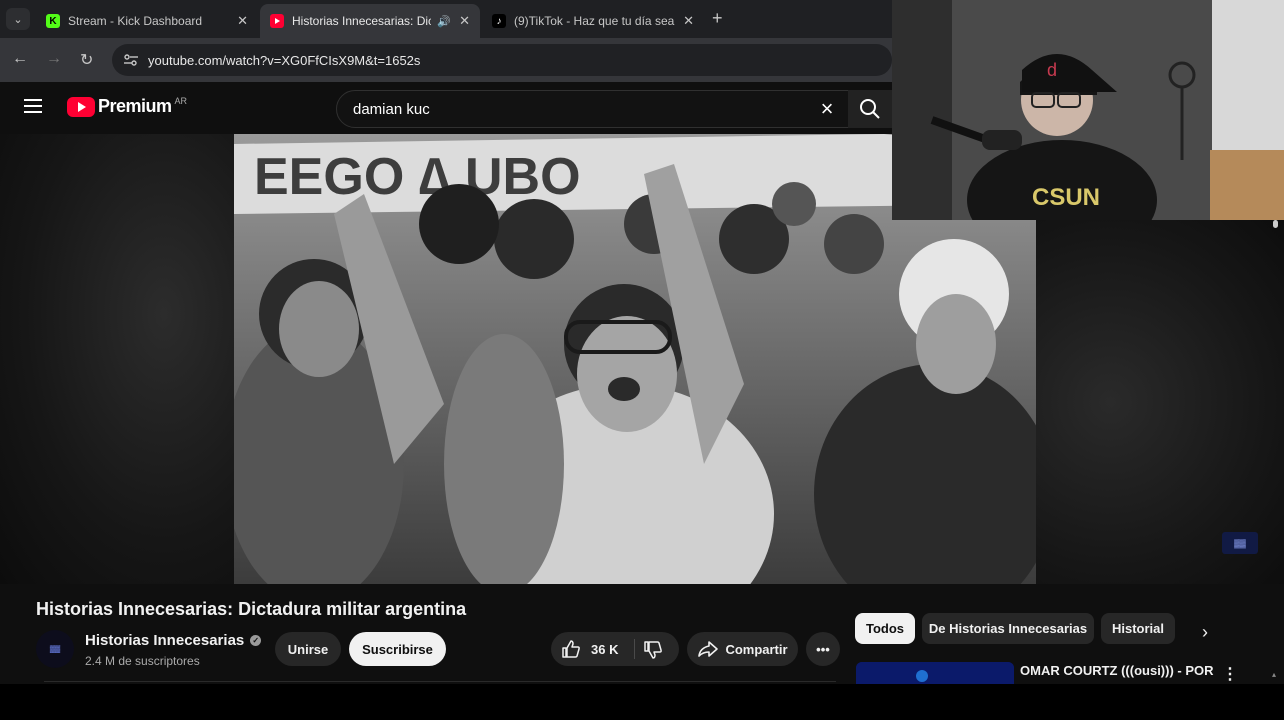 The width and height of the screenshot is (1284, 720). I want to click on country-code: AR, so click(181, 100).